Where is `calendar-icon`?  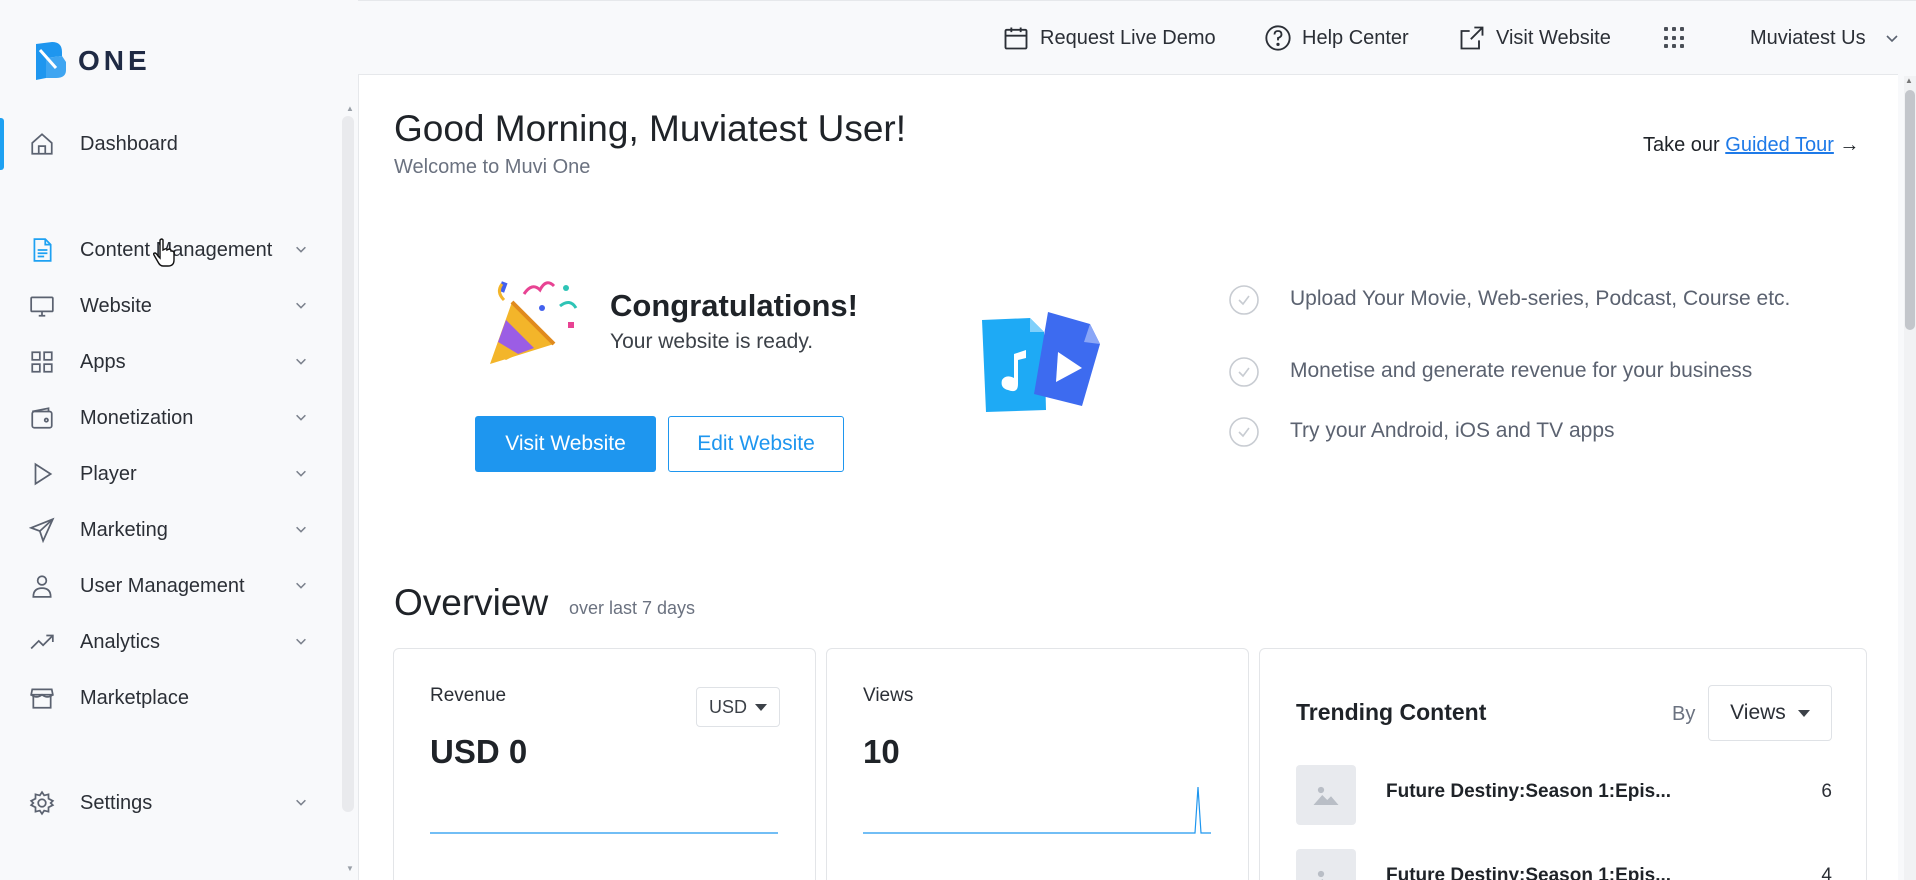 calendar-icon is located at coordinates (1016, 38).